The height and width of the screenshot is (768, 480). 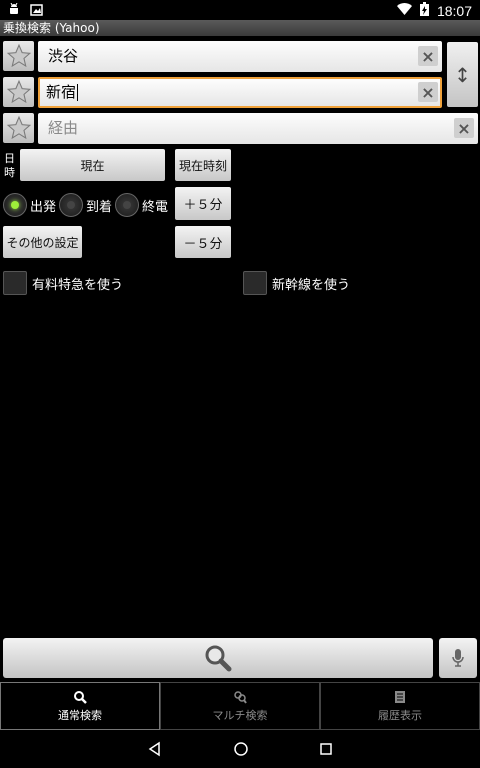 I want to click on android-debug-icon, so click(x=14, y=10).